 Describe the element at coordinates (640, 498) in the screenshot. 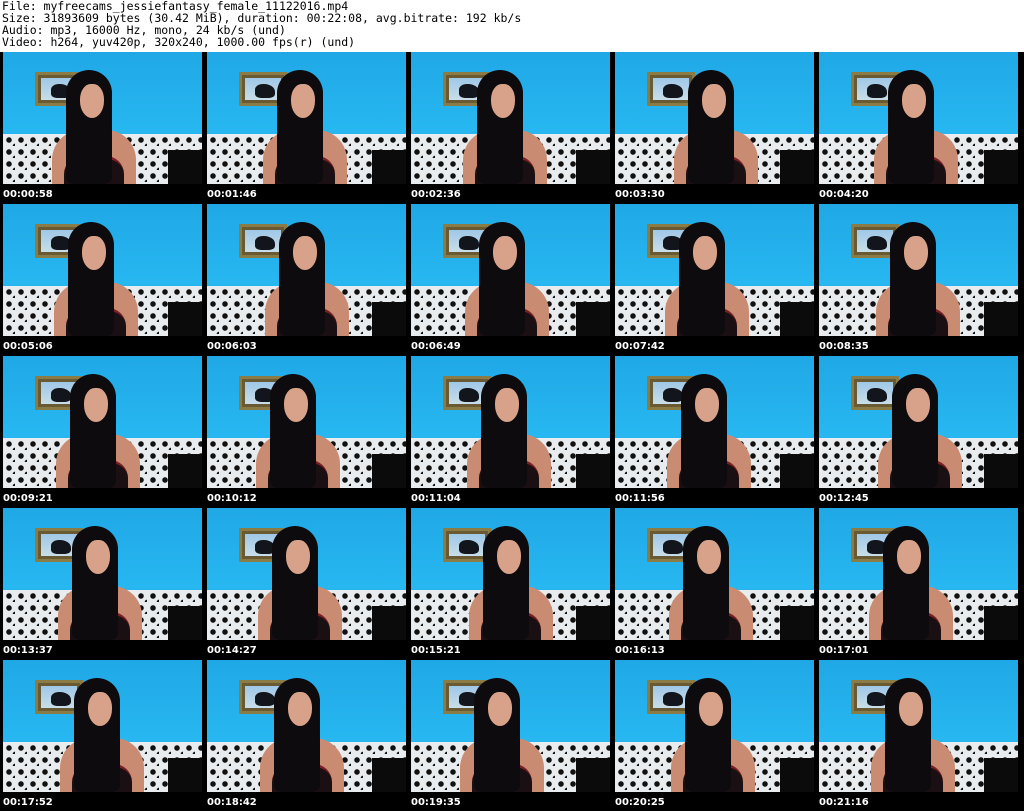

I see `thumbnail-timestamp: 00:11:56` at that location.